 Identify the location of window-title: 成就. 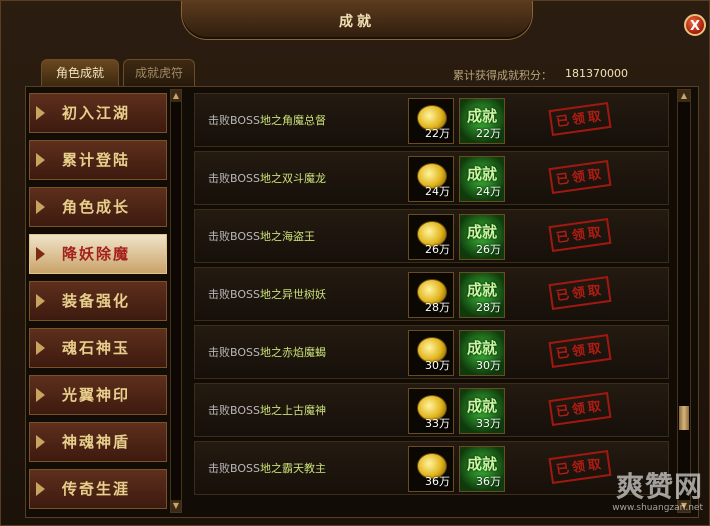
(357, 22).